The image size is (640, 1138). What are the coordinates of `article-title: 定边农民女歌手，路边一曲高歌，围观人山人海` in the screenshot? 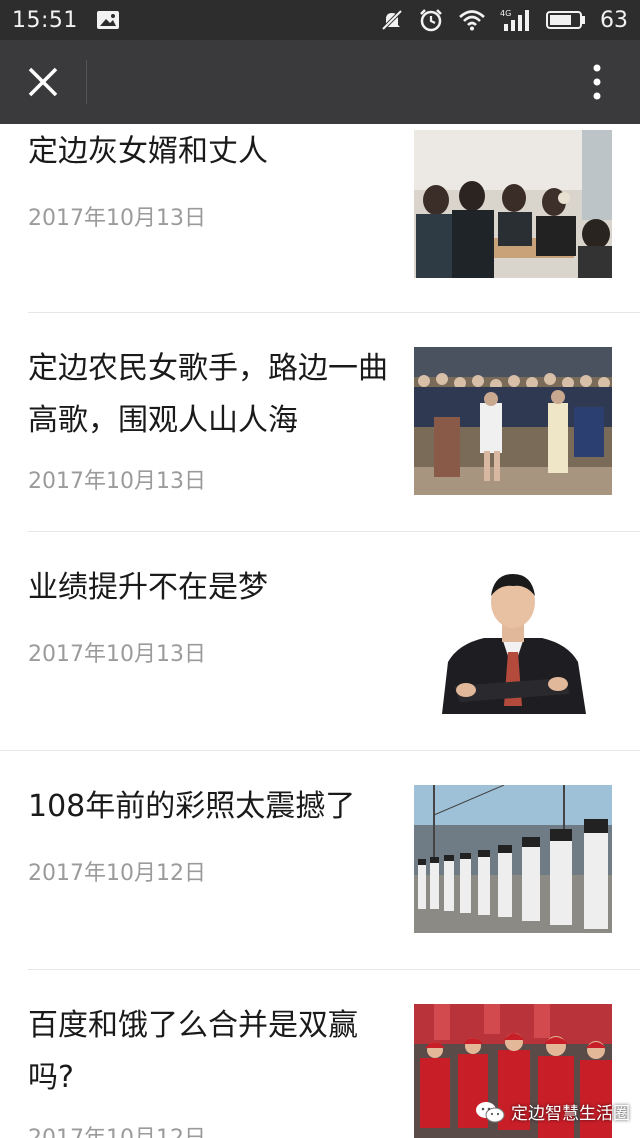 It's located at (208, 394).